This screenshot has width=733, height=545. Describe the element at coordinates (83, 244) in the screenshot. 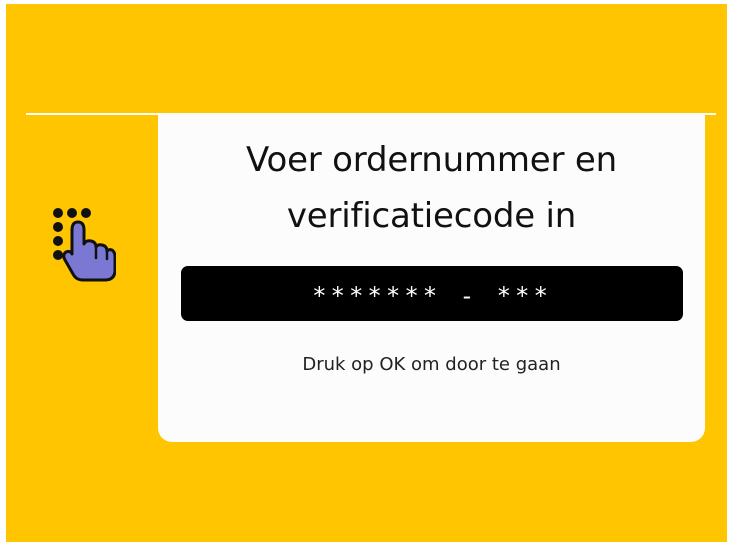

I see `touch-keypad-icon` at that location.